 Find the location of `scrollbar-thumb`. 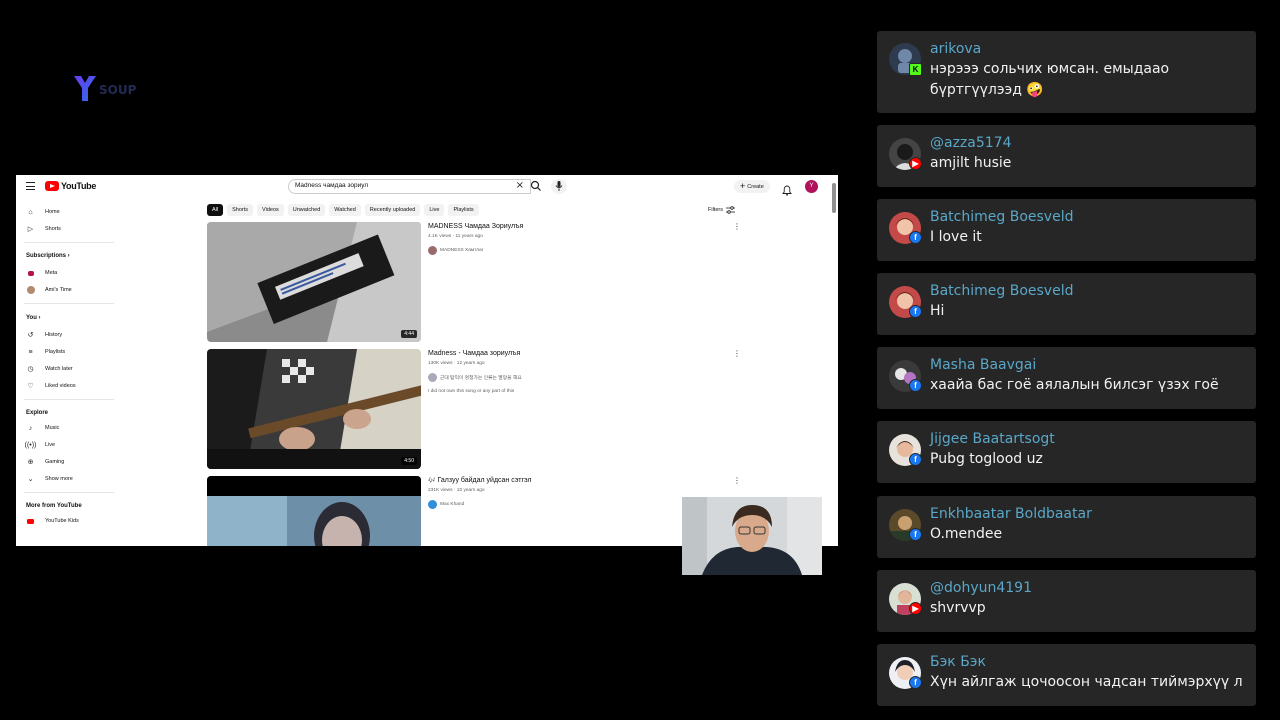

scrollbar-thumb is located at coordinates (834, 198).